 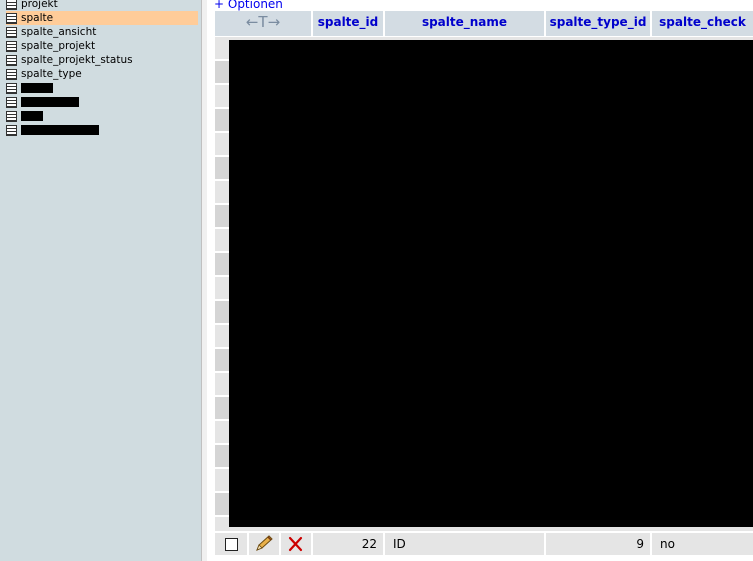 I want to click on column-header-spalte-name: spalte_name, so click(x=464, y=23).